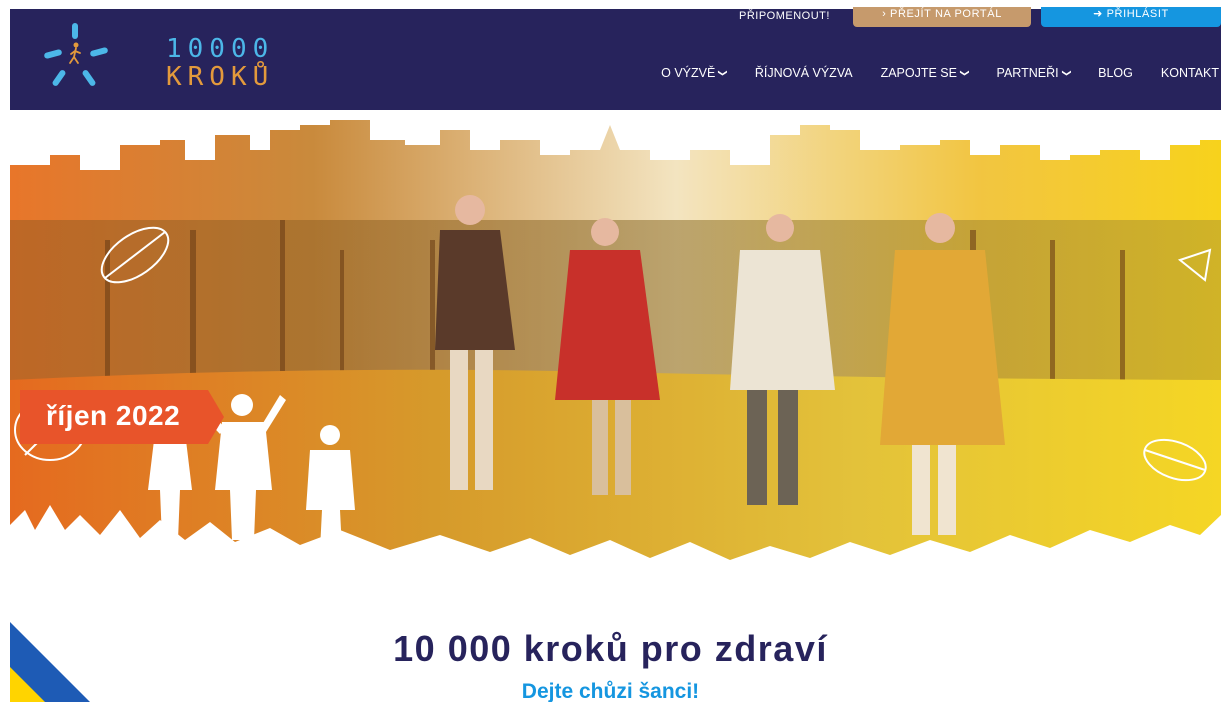  I want to click on logo-wordmark: 10000 KROKŮ, so click(220, 63).